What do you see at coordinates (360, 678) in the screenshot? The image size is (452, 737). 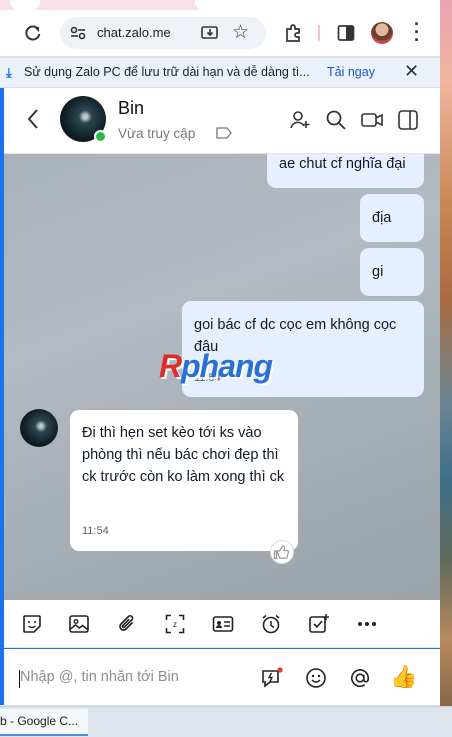 I see `mention-icon` at bounding box center [360, 678].